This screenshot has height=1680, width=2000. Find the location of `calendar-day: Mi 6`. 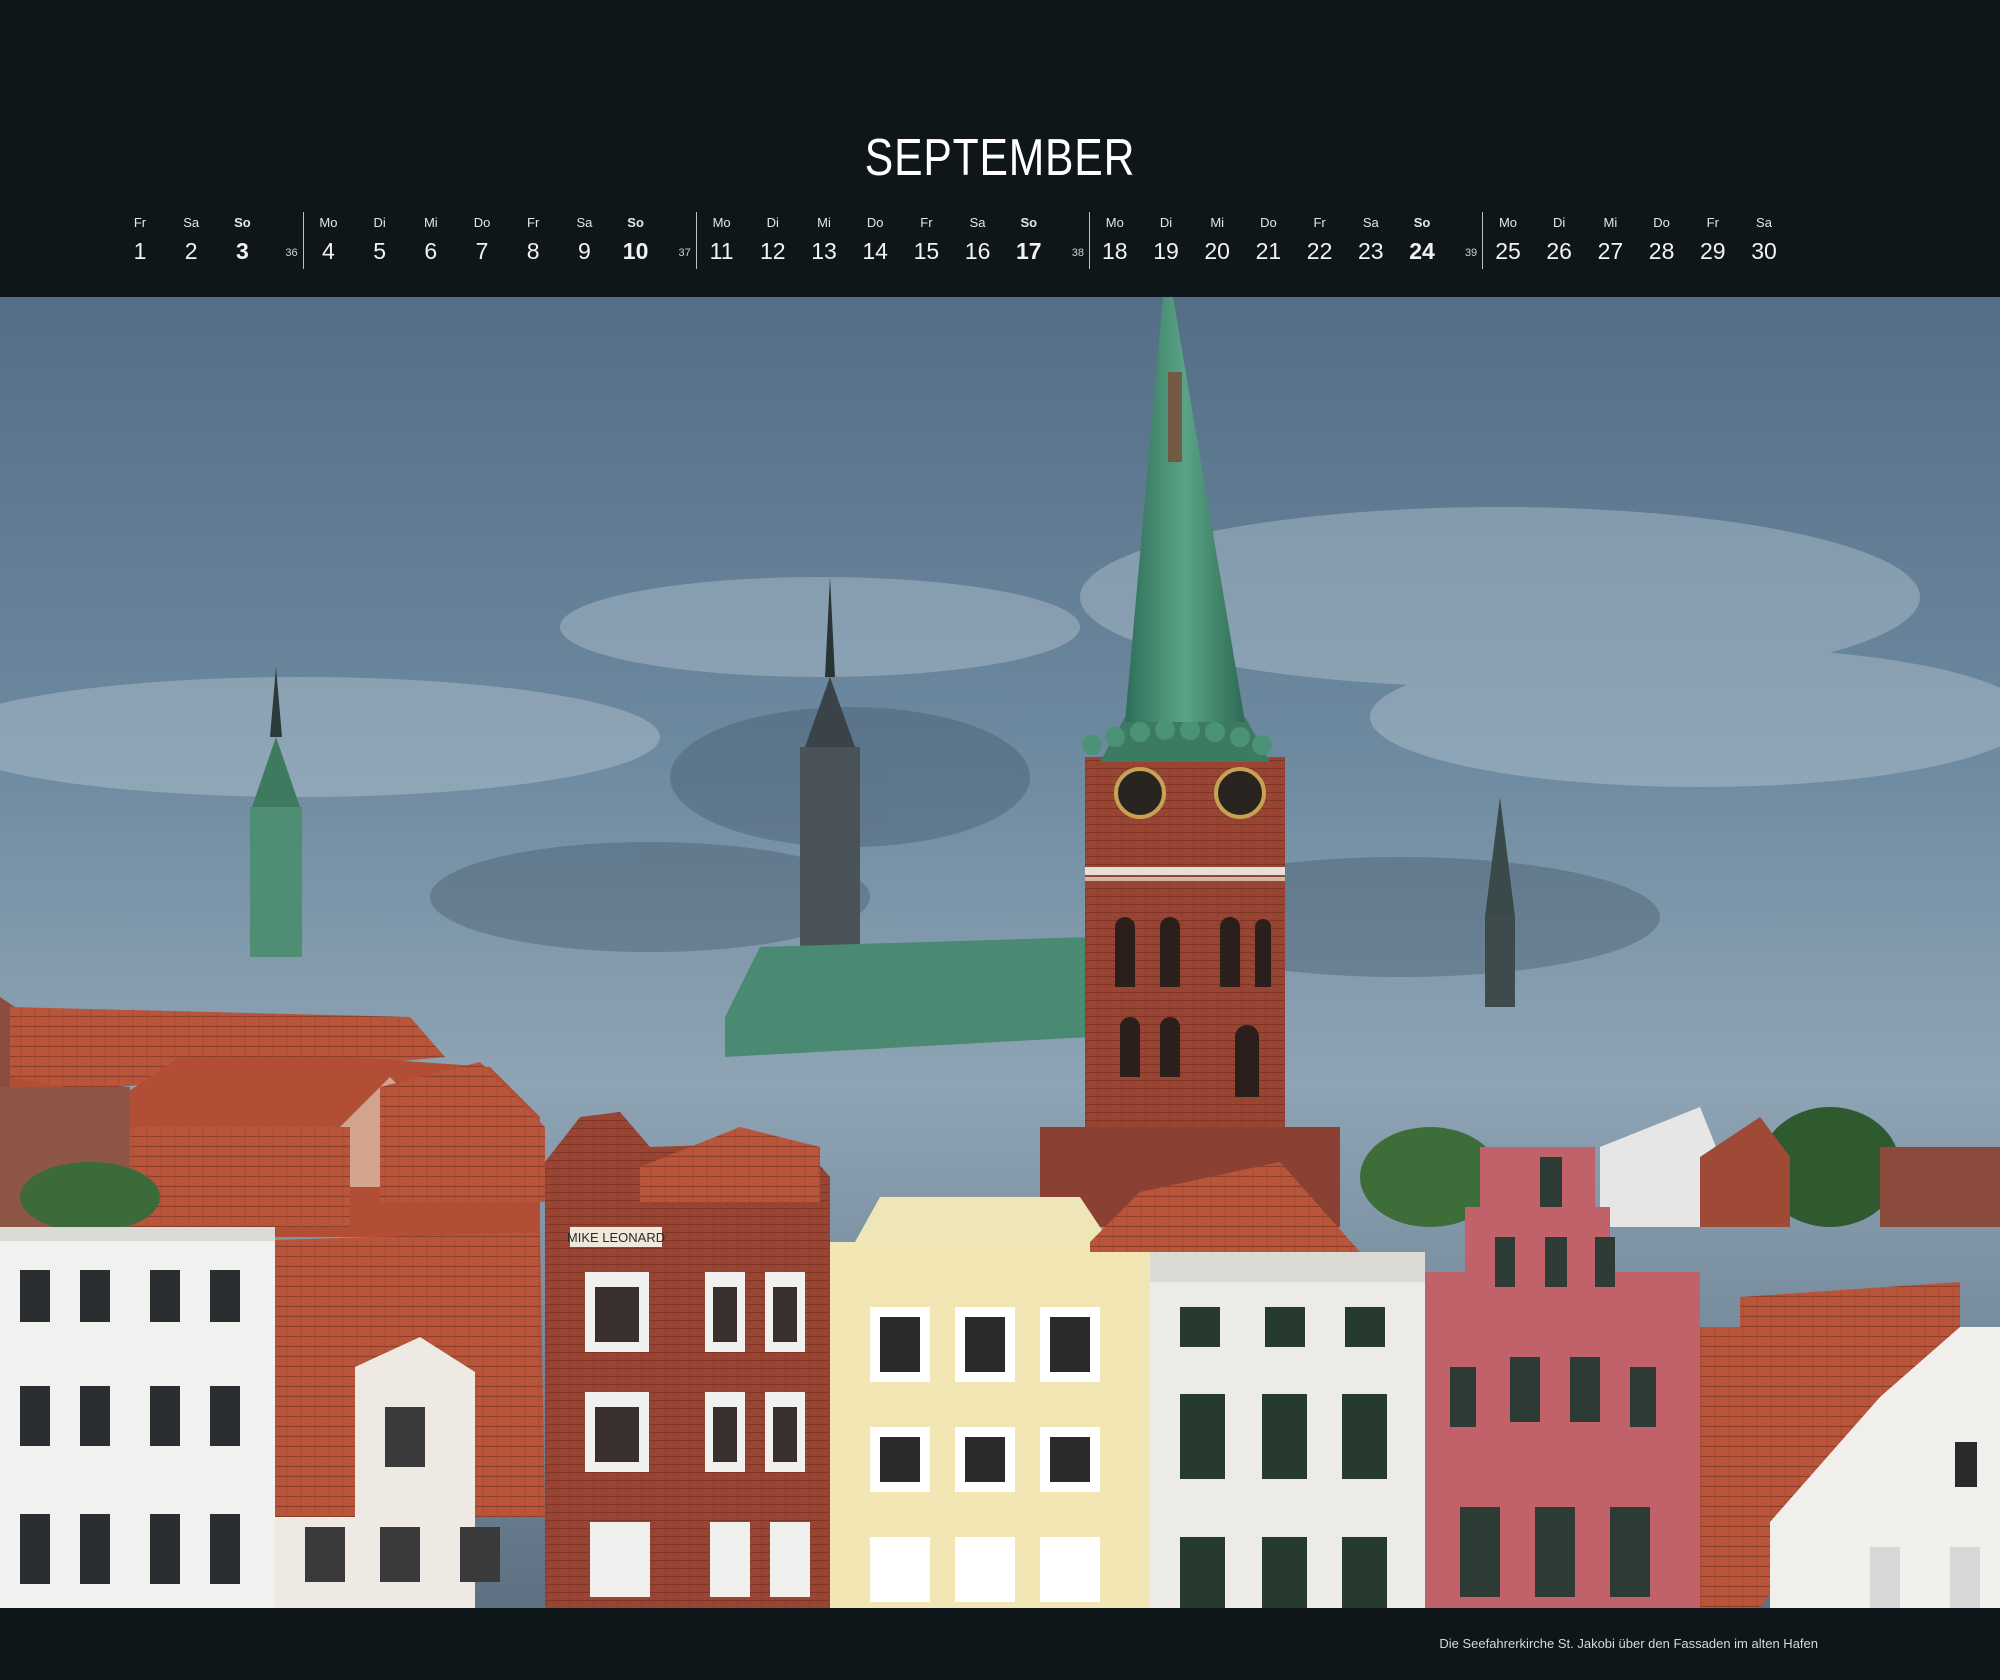

calendar-day: Mi 6 is located at coordinates (431, 241).